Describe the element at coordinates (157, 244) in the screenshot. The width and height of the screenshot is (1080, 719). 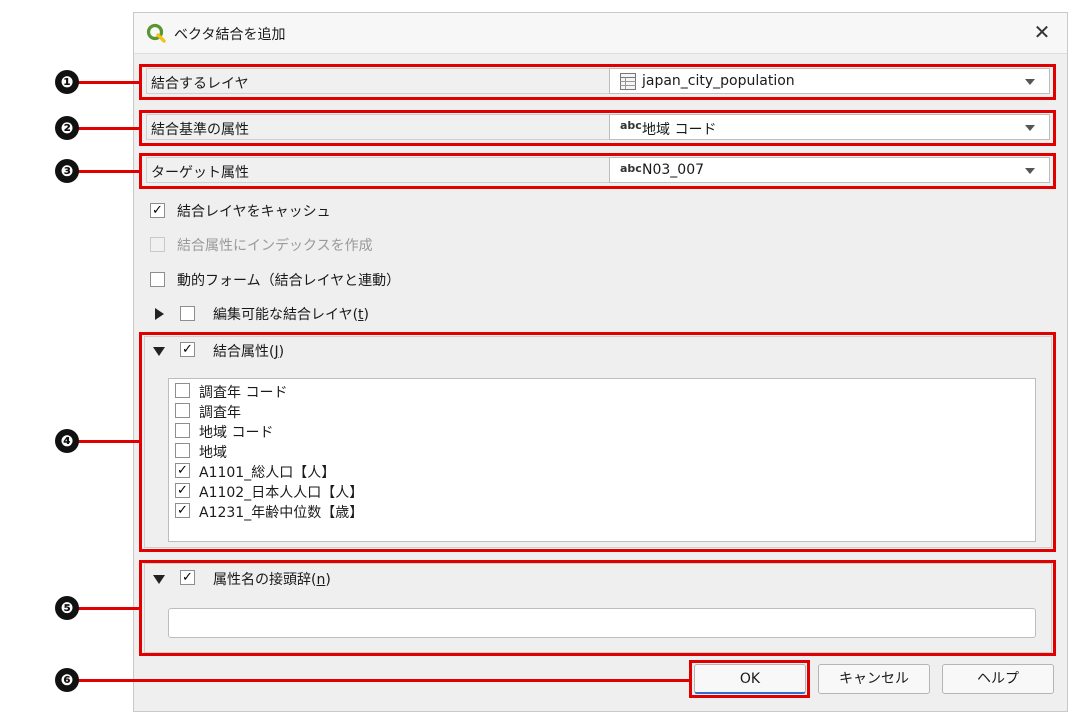
I see `index-checkbox` at that location.